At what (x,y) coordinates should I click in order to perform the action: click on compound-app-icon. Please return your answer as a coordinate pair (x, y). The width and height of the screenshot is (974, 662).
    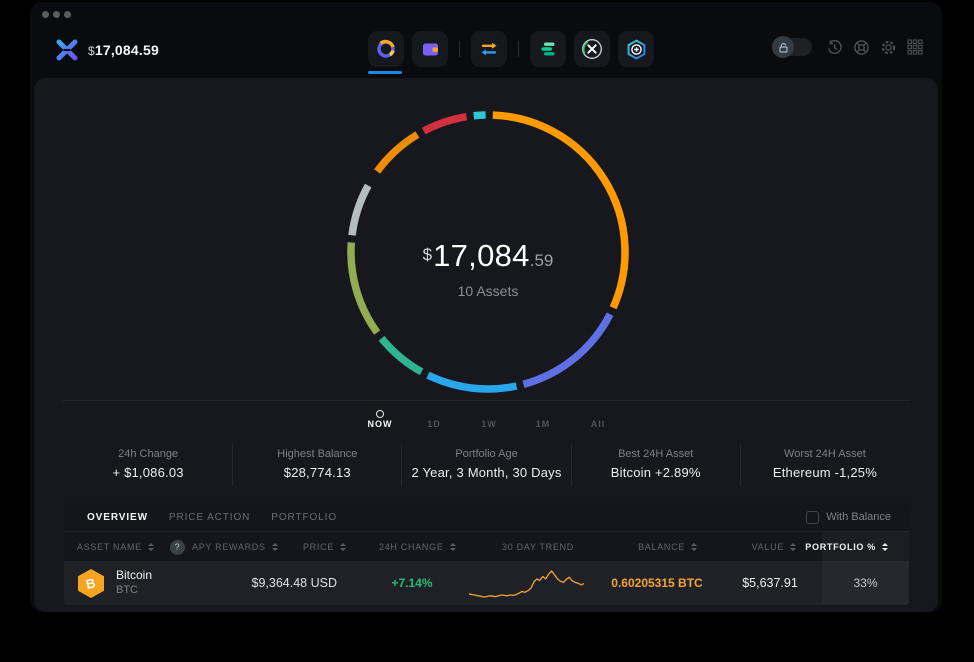
    Looking at the image, I should click on (548, 49).